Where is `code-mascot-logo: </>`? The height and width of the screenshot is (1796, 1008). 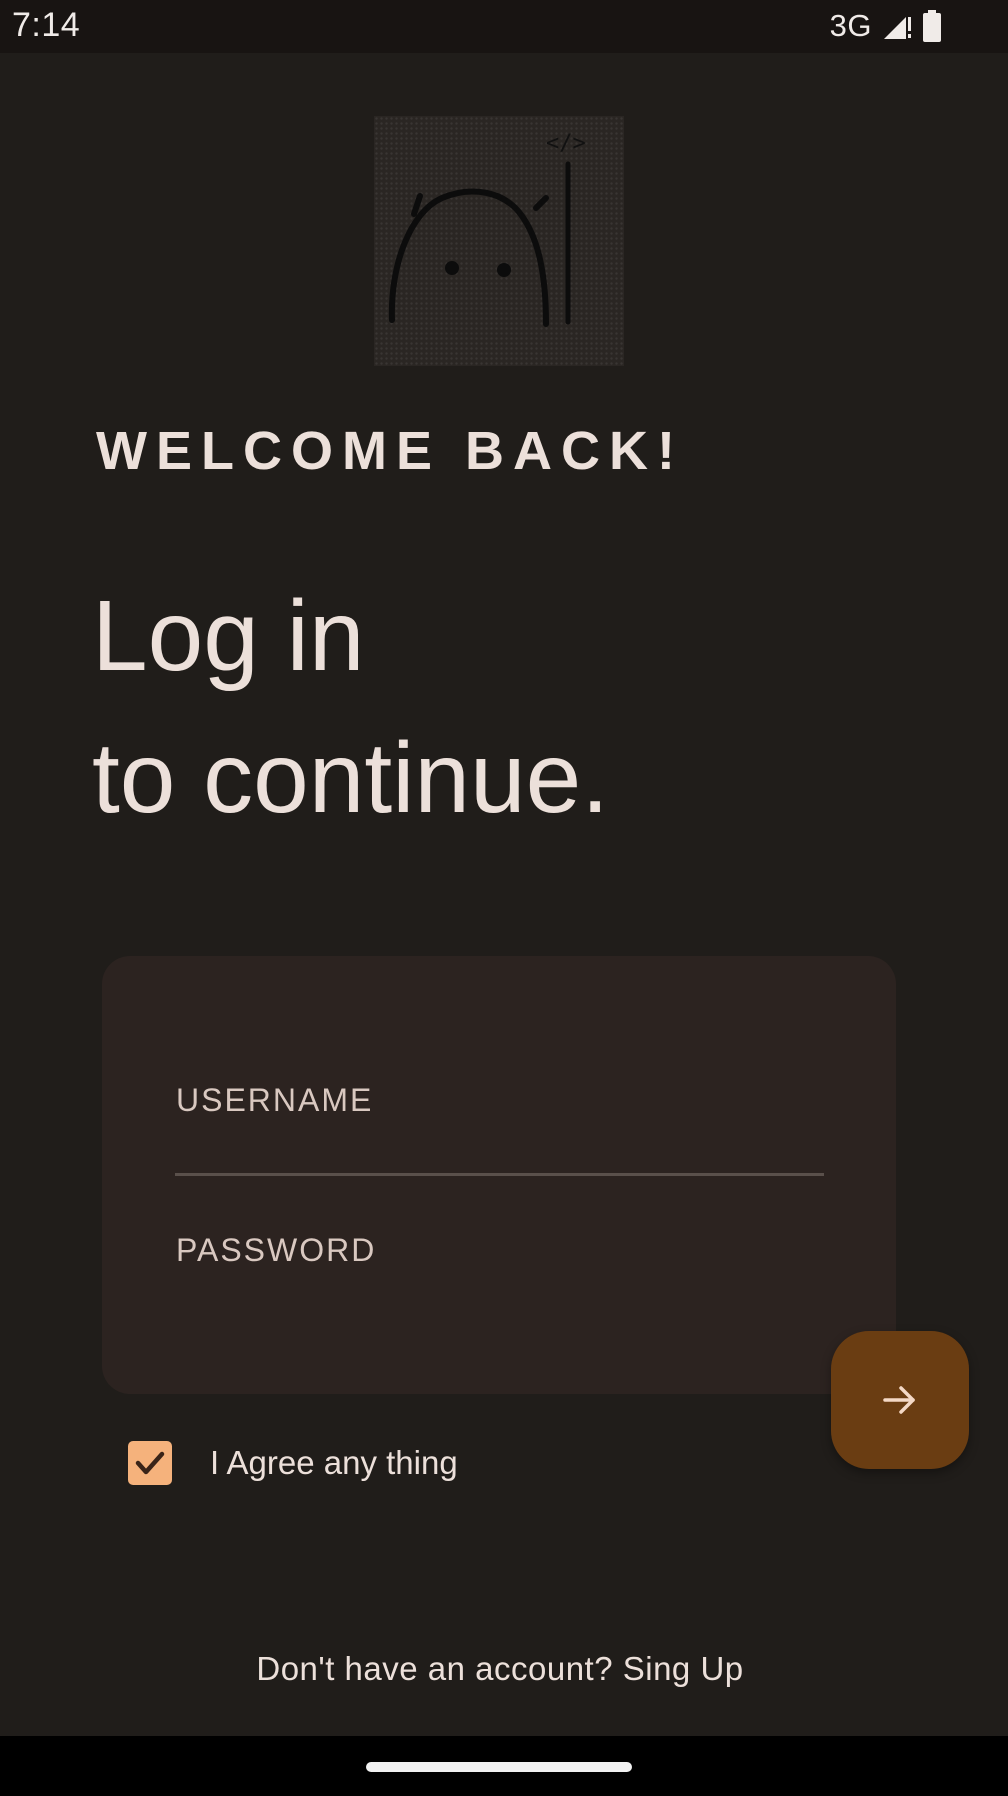 code-mascot-logo: </> is located at coordinates (487, 229).